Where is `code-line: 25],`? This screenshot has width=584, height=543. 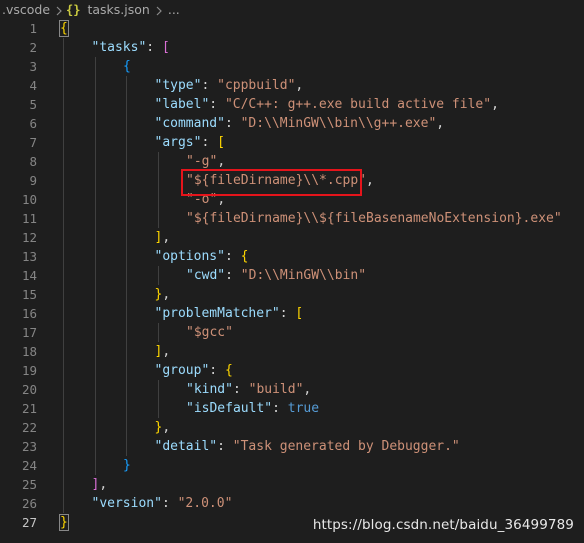 code-line: 25], is located at coordinates (292, 484).